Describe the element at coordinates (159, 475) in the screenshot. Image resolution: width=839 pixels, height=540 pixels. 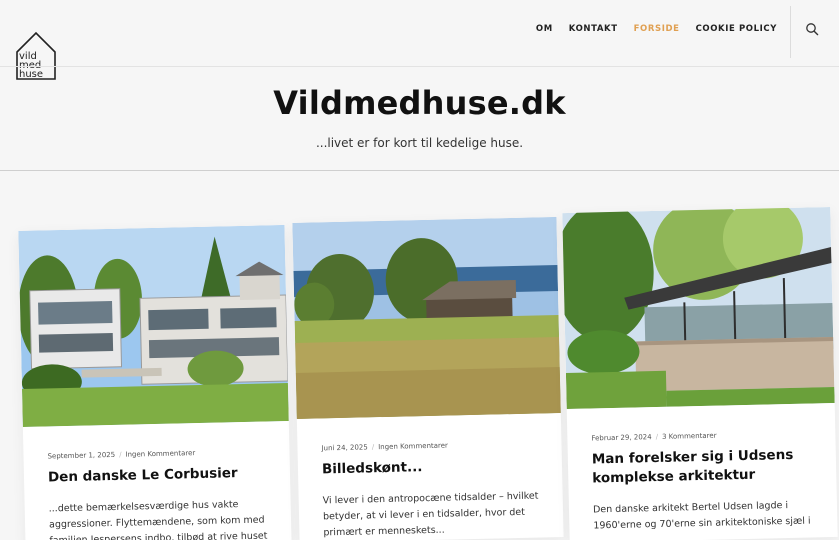
I see `post-title: Den danske Le Corbusier` at that location.